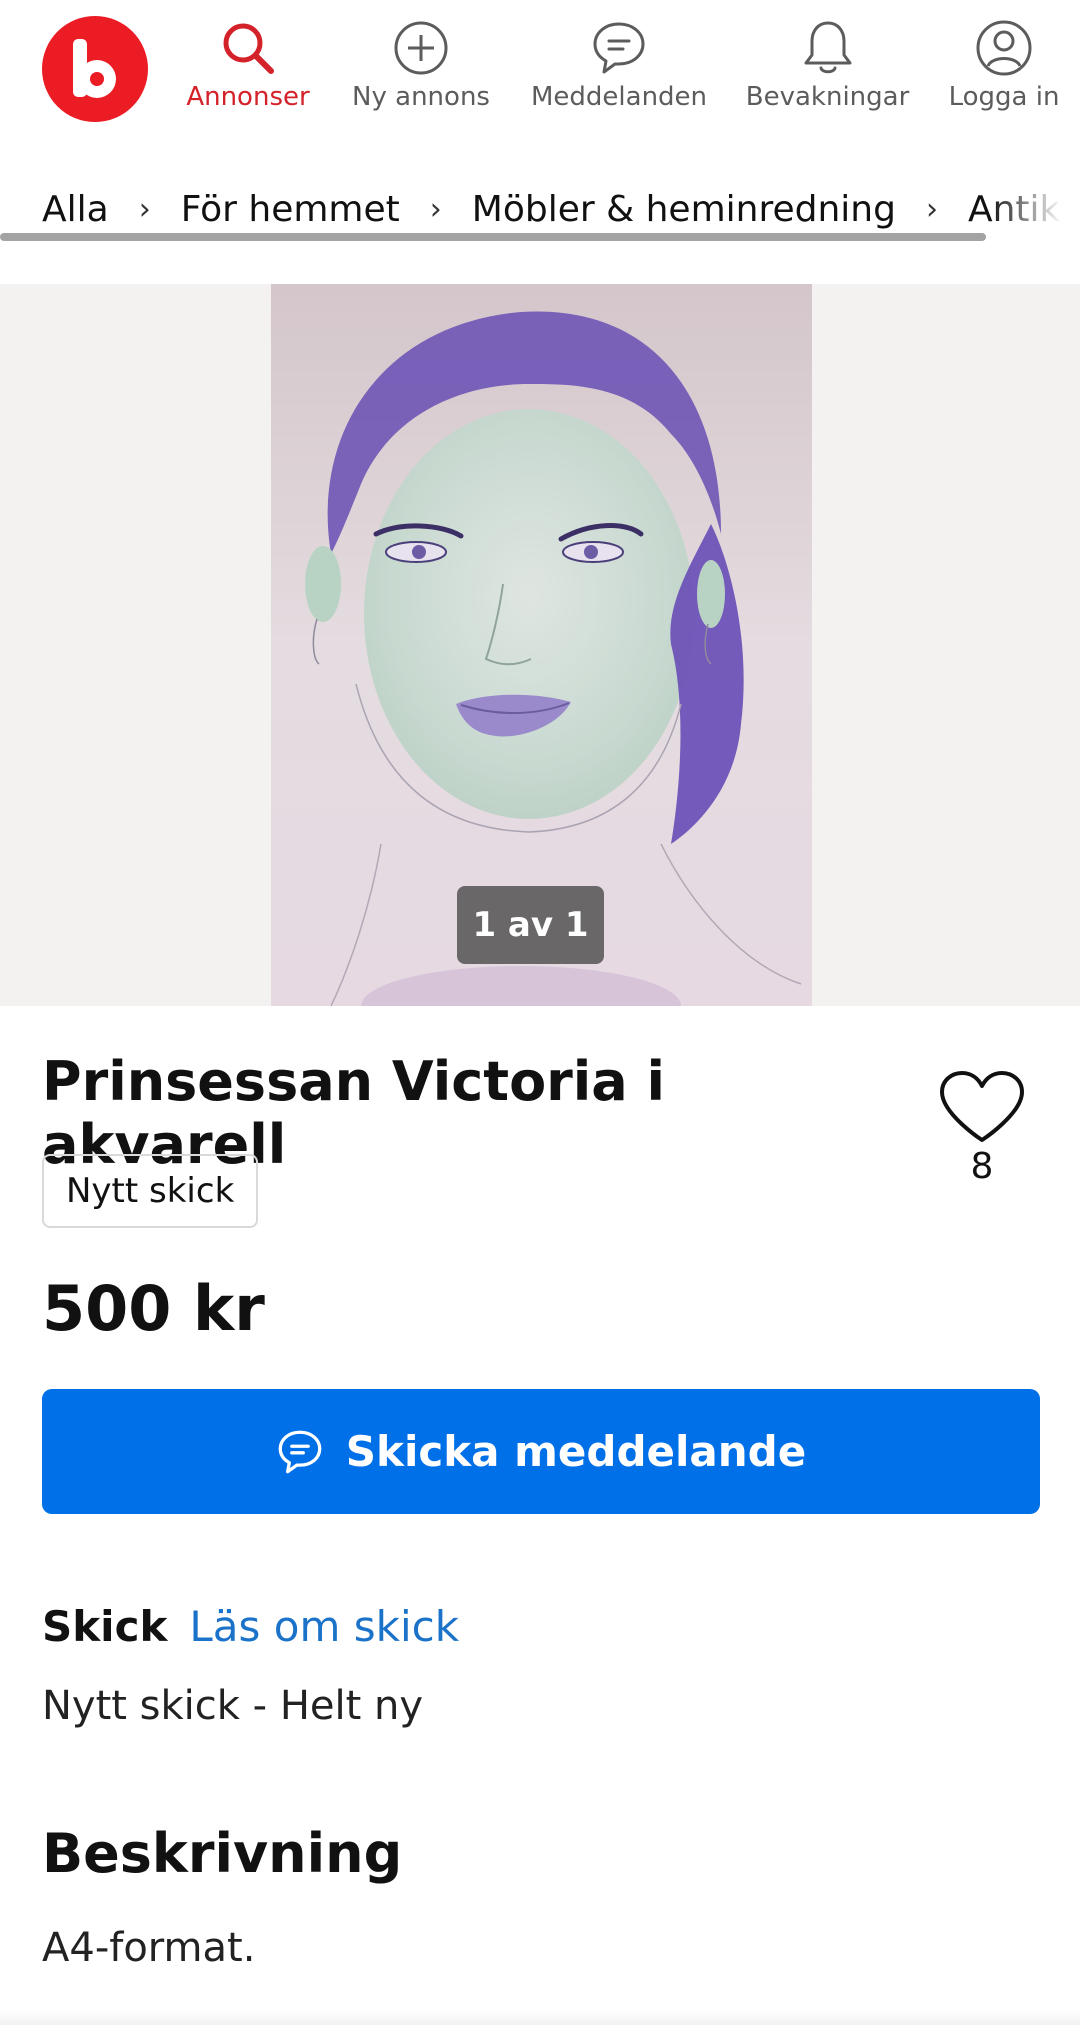  Describe the element at coordinates (576, 1451) in the screenshot. I see `send-message-label: Skicka meddelande` at that location.